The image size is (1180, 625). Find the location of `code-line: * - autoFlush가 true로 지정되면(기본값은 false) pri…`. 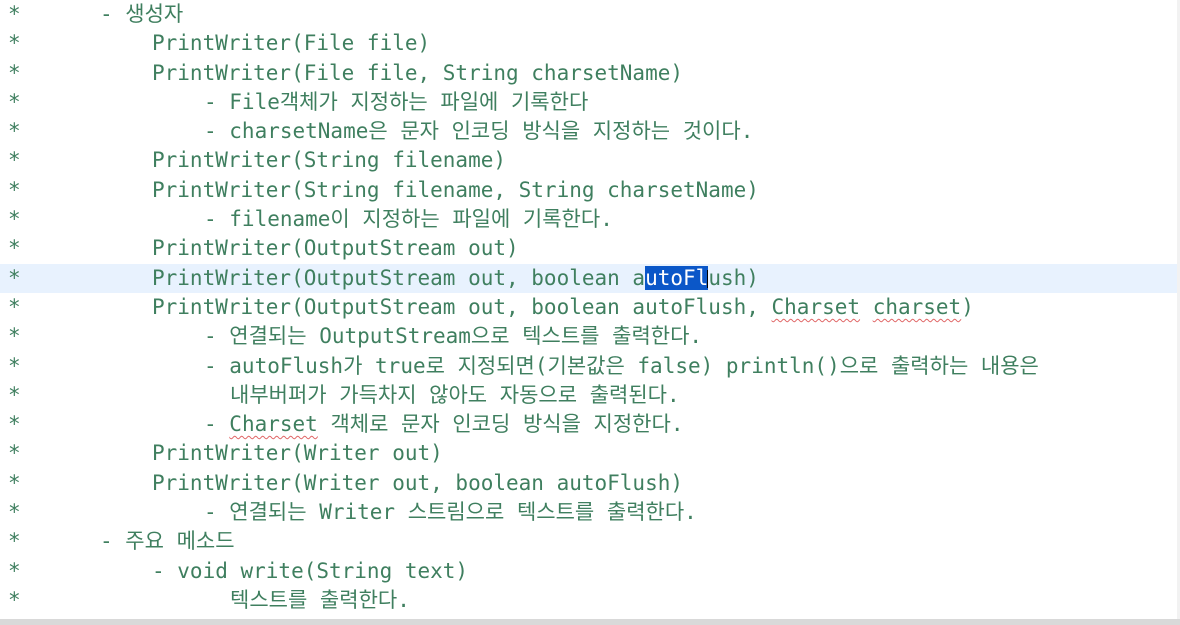

code-line: * - autoFlush가 true로 지정되면(기본값은 false) pri… is located at coordinates (590, 366).